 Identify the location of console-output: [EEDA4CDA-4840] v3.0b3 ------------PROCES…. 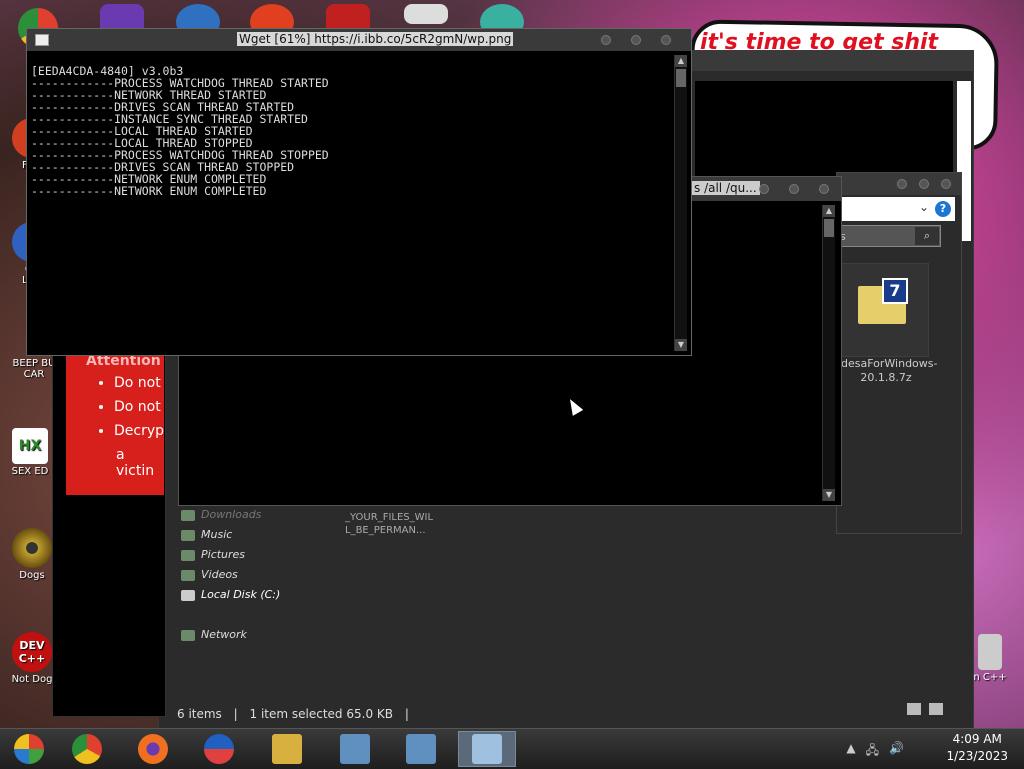
(180, 137).